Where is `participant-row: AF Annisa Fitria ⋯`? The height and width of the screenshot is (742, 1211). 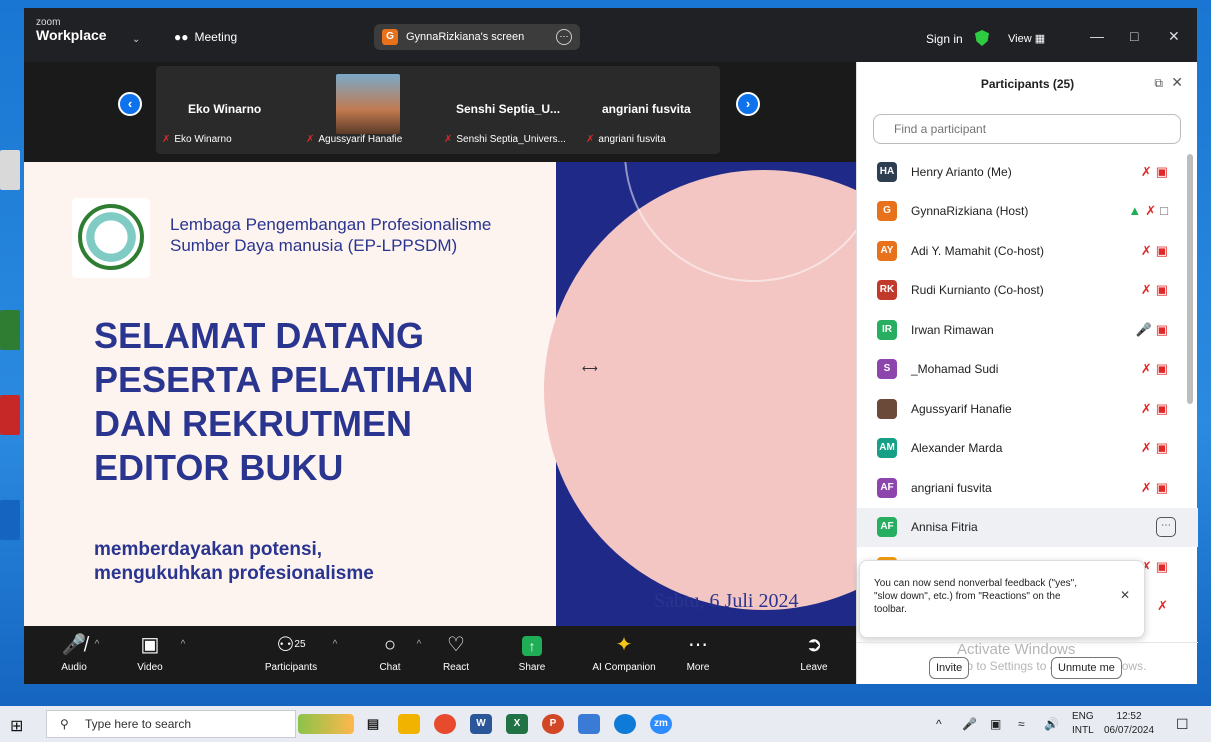
participant-row: AF Annisa Fitria ⋯ is located at coordinates (1027, 527).